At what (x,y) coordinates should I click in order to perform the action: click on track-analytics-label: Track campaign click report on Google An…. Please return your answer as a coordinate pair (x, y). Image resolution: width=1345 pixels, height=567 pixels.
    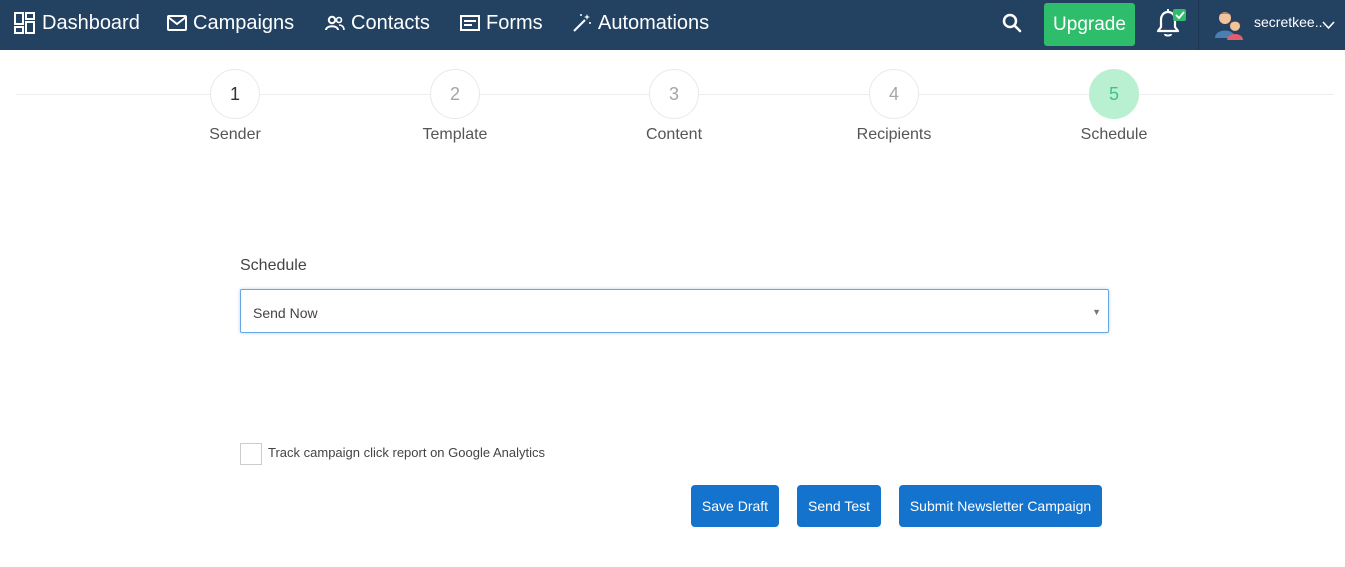
    Looking at the image, I should click on (406, 452).